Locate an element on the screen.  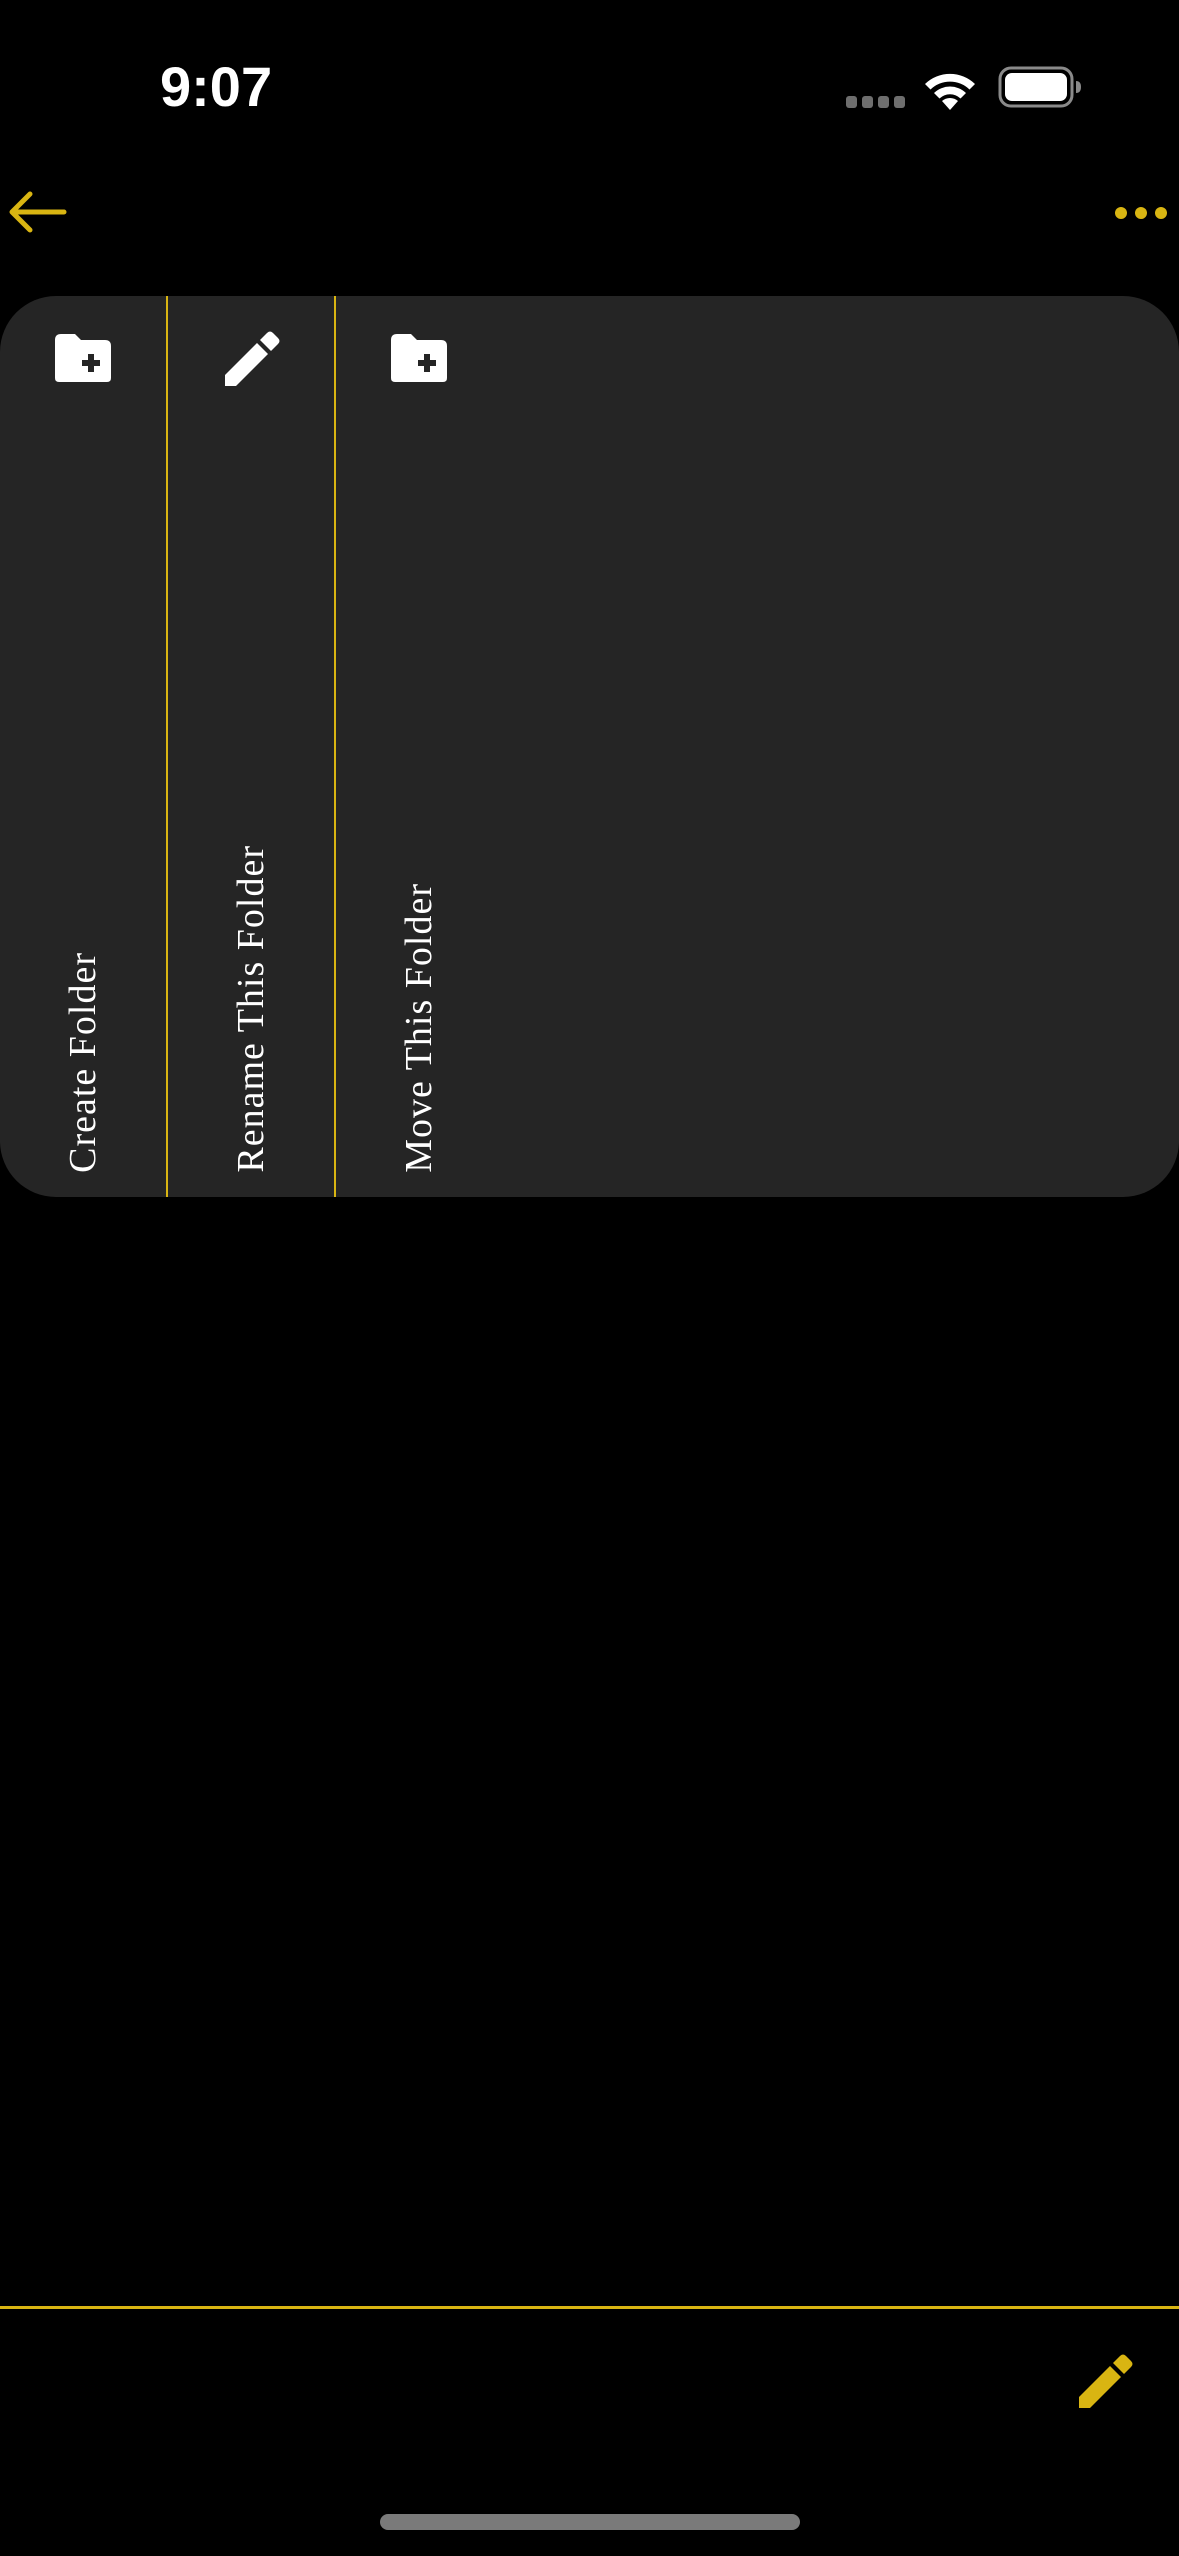
back-arrow-icon is located at coordinates (36, 212).